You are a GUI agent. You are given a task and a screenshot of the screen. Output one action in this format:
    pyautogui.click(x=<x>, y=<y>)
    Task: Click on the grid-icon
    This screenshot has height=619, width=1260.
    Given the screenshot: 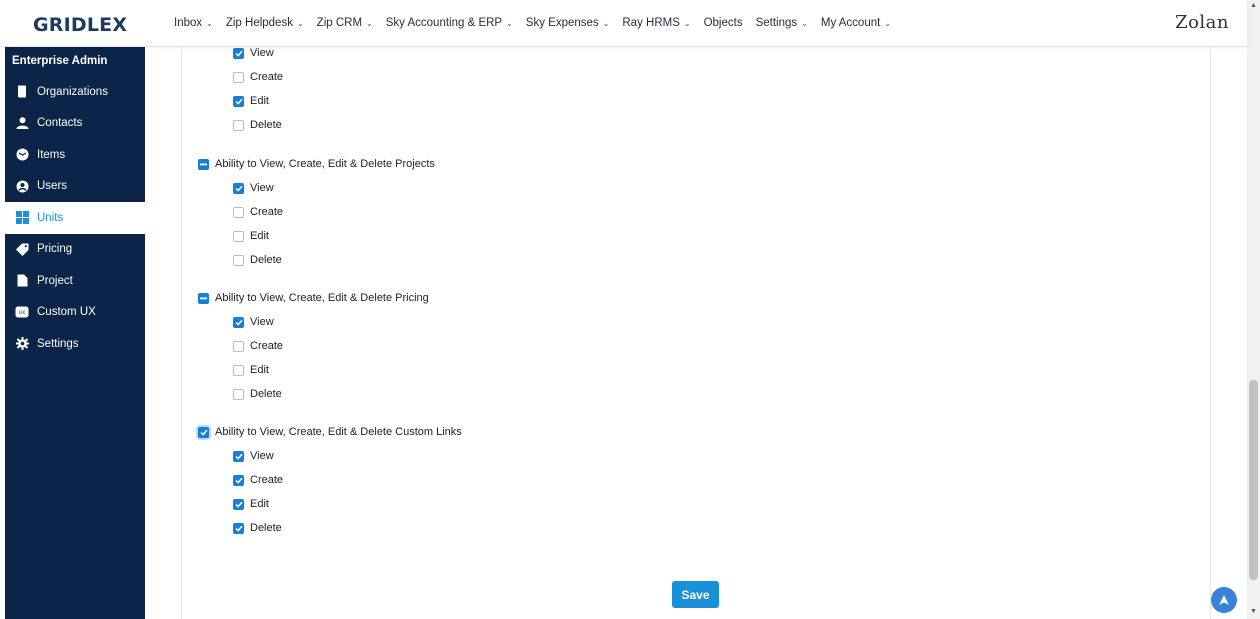 What is the action you would take?
    pyautogui.click(x=22, y=218)
    